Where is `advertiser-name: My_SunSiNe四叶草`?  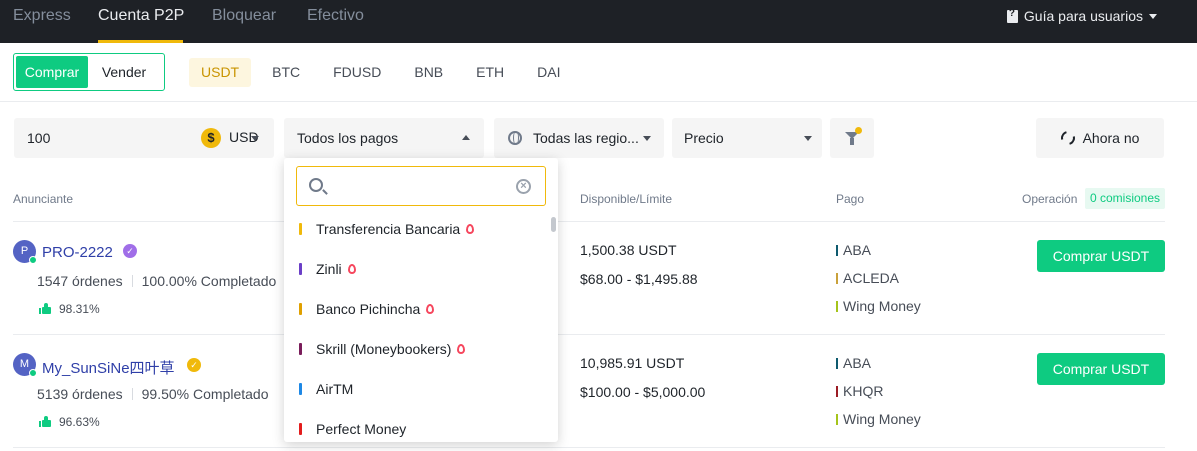 advertiser-name: My_SunSiNe四叶草 is located at coordinates (108, 367).